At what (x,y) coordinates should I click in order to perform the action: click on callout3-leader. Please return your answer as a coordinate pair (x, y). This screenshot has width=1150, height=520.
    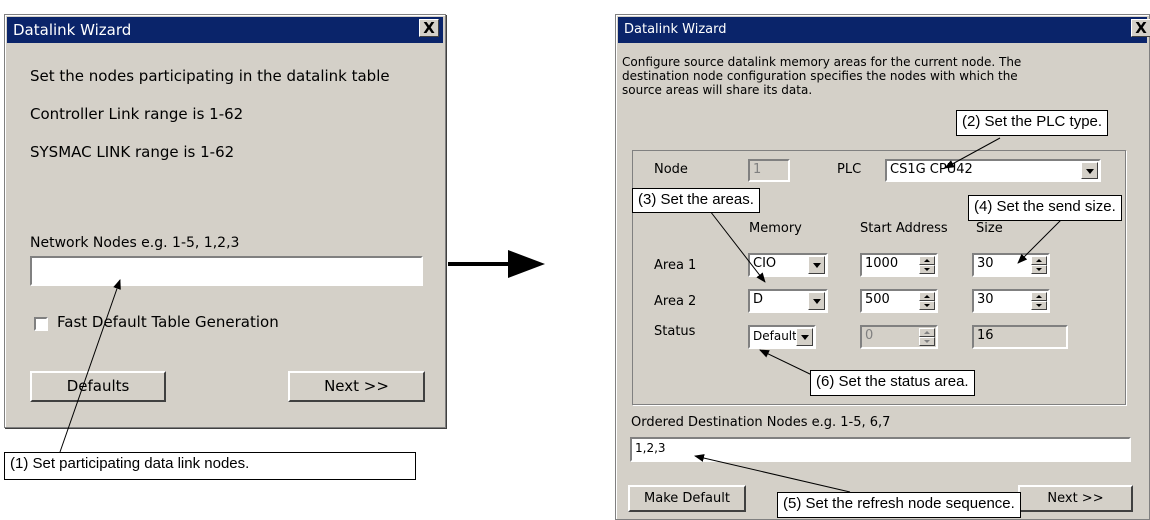
    Looking at the image, I should click on (737, 246).